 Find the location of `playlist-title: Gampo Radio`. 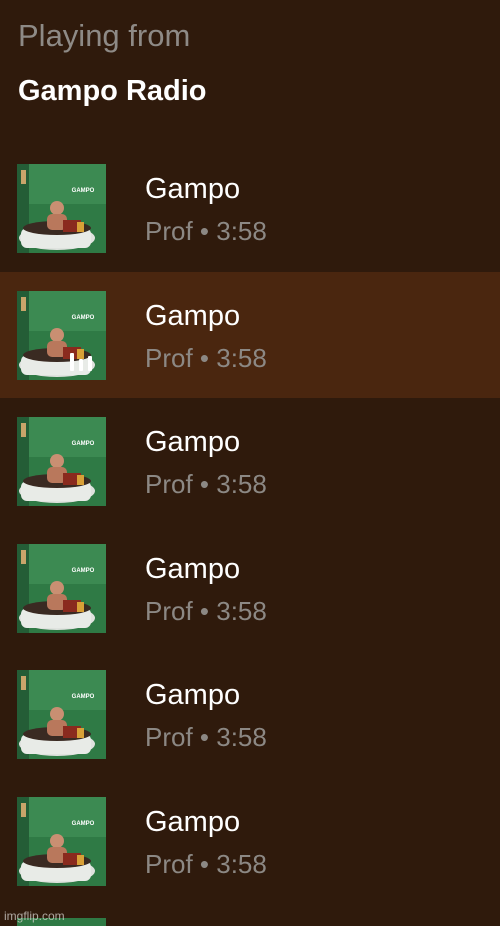

playlist-title: Gampo Radio is located at coordinates (112, 91).